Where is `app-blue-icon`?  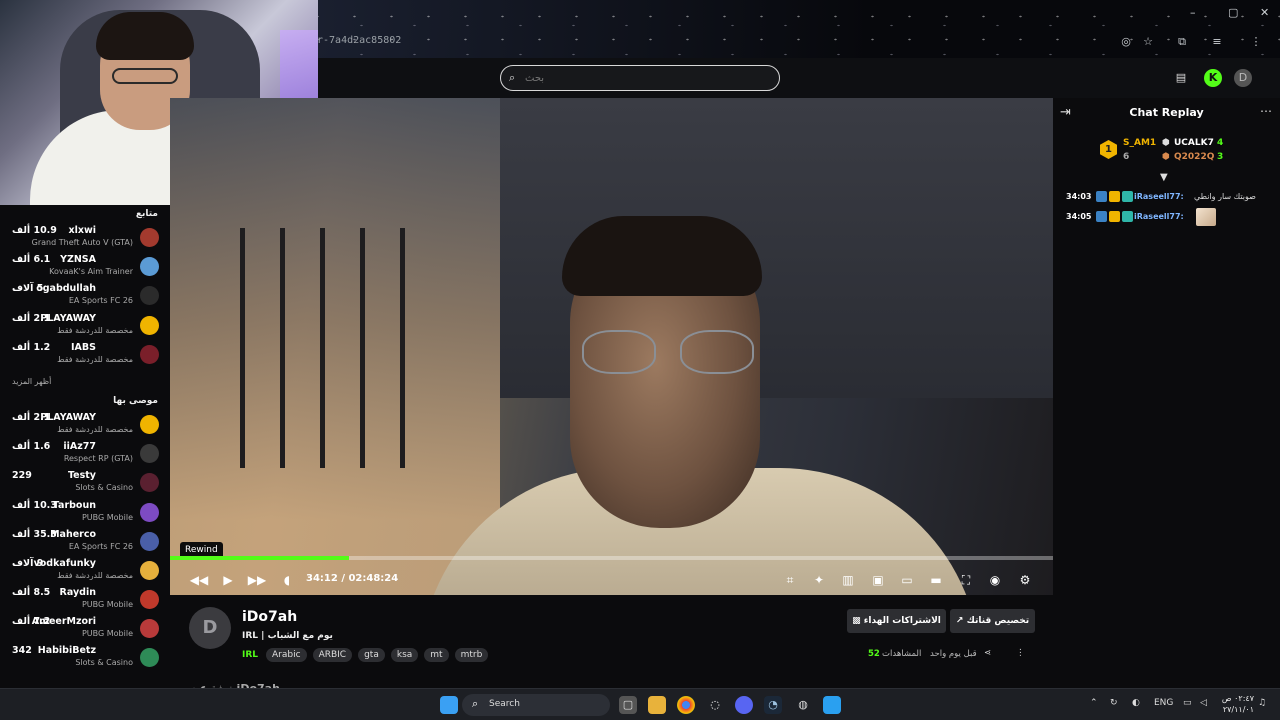
app-blue-icon is located at coordinates (832, 705).